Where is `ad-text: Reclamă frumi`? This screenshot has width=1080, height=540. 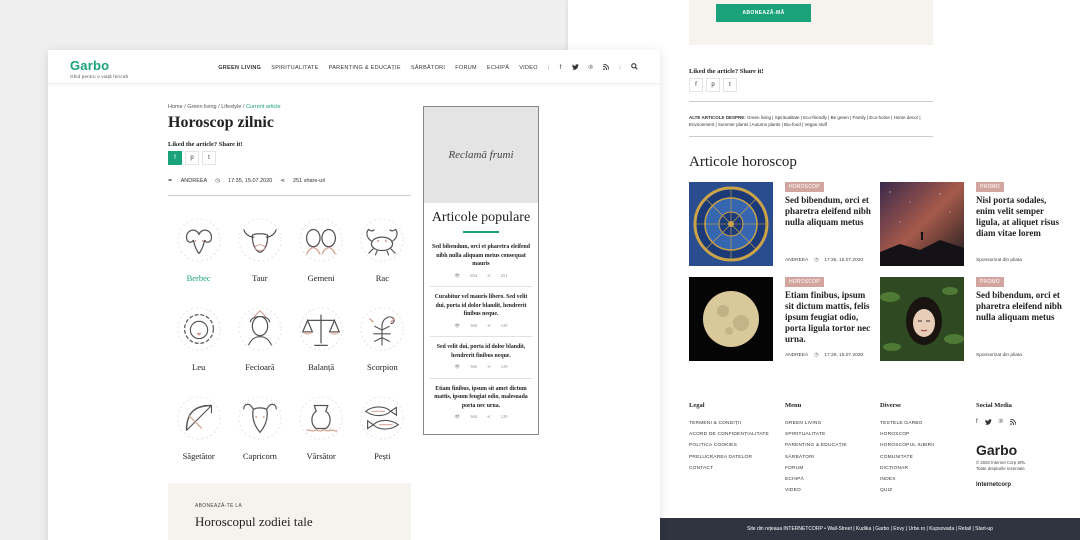
ad-text: Reclamă frumi is located at coordinates (481, 155).